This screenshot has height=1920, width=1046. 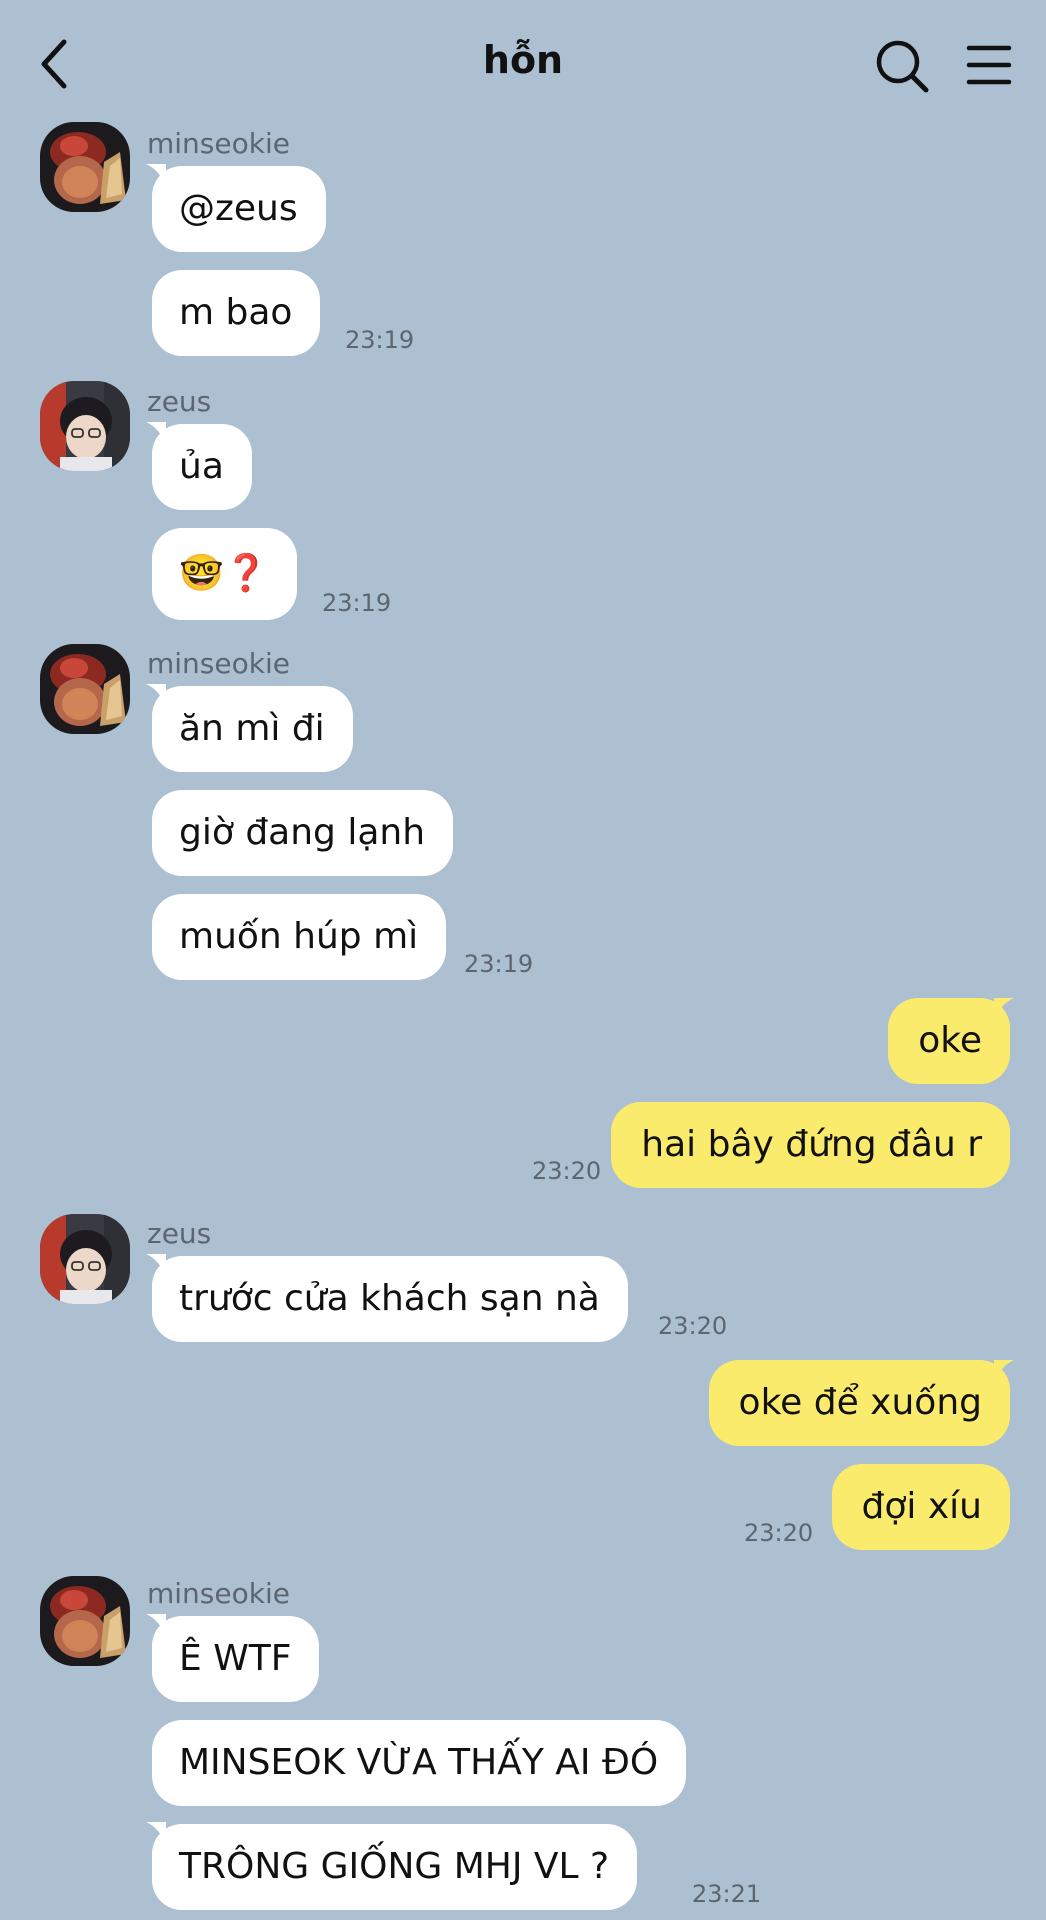 I want to click on message-bubble: trước cửa khách sạn nà, so click(x=390, y=1299).